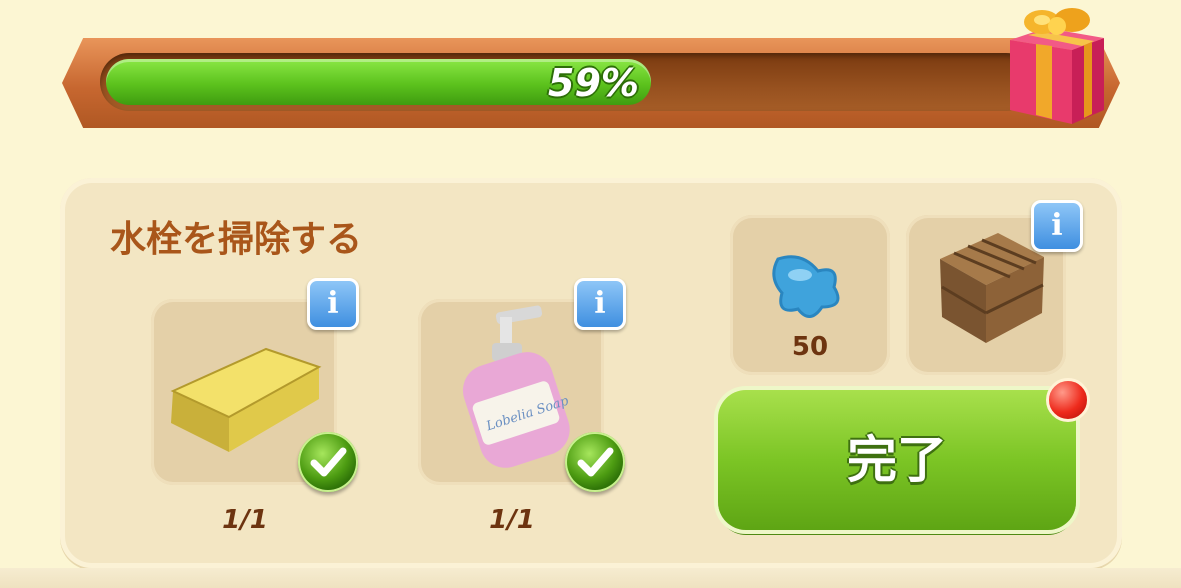 The height and width of the screenshot is (588, 1181). I want to click on progress-bar: 59%, so click(567, 82).